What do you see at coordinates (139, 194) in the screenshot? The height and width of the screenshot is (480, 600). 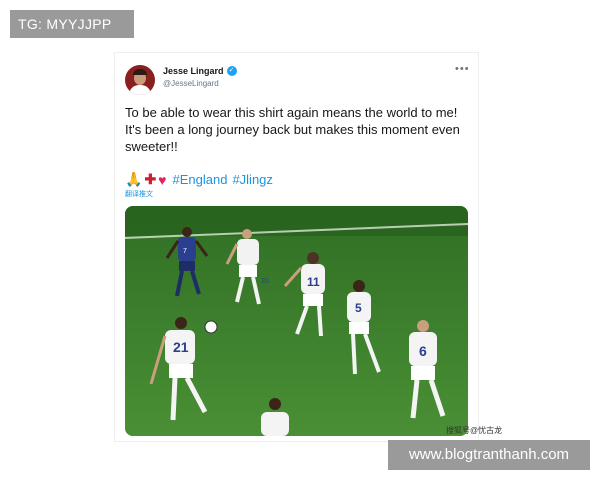 I see `translate-tweet-link: 翻译推文` at bounding box center [139, 194].